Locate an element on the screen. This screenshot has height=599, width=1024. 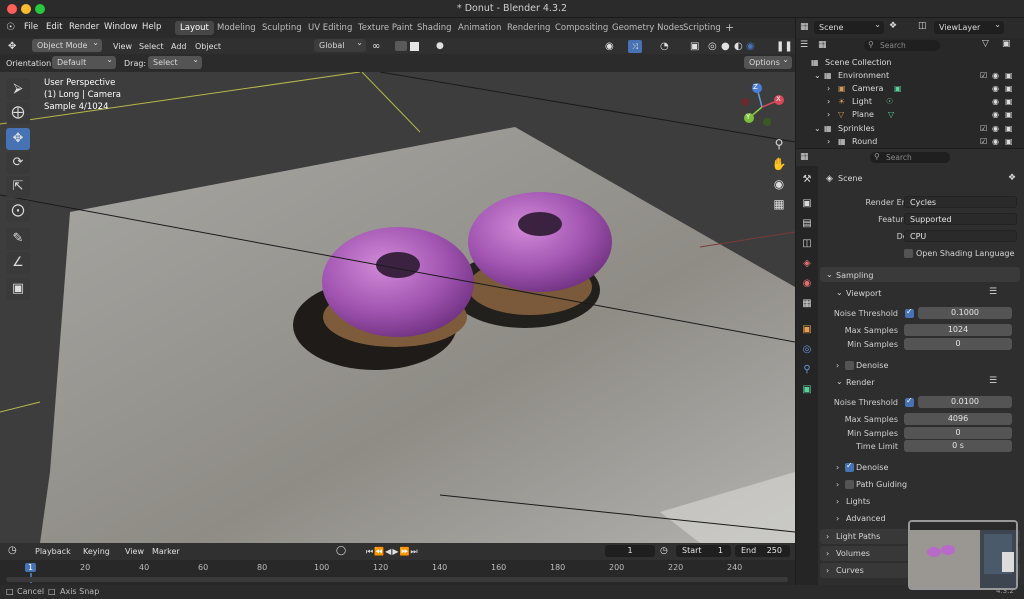
collection-tab-icon: ▦ is located at coordinates (807, 304).